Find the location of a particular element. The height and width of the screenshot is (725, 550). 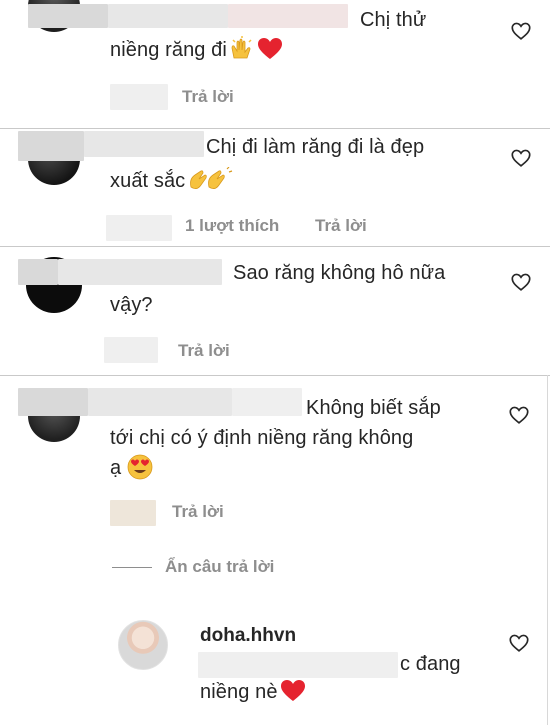

comment-text-line-3: ạ is located at coordinates (131, 468).